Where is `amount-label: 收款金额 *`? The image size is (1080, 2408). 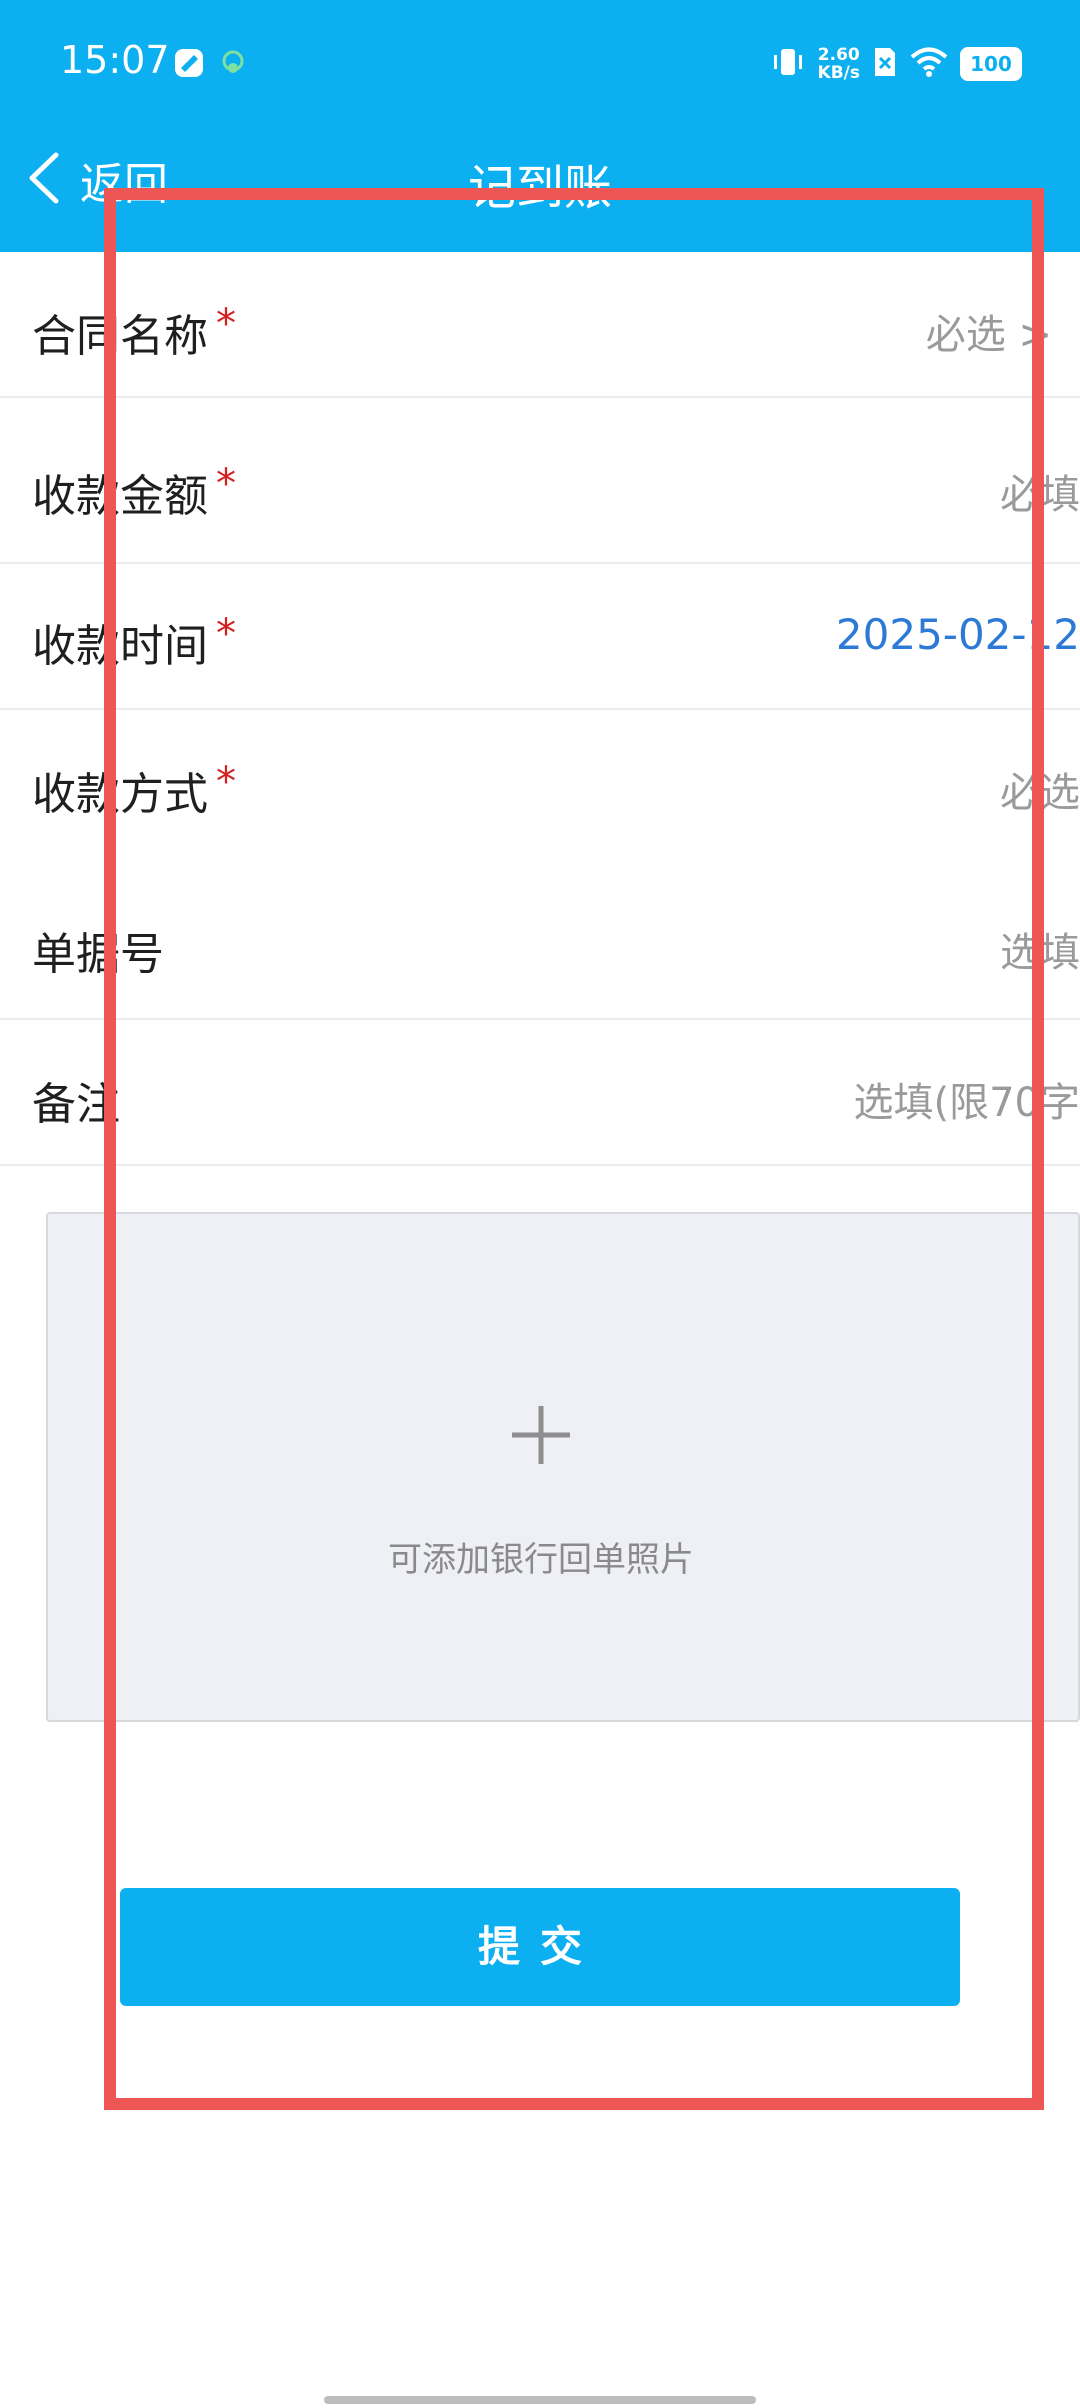
amount-label: 收款金额 * is located at coordinates (134, 492).